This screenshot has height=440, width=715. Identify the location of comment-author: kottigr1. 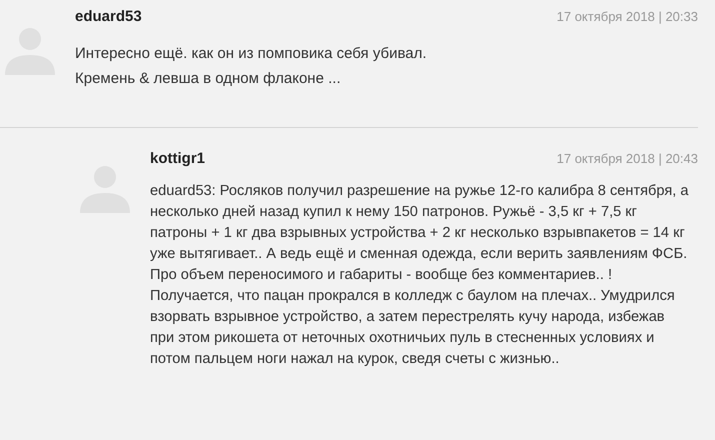
(178, 158).